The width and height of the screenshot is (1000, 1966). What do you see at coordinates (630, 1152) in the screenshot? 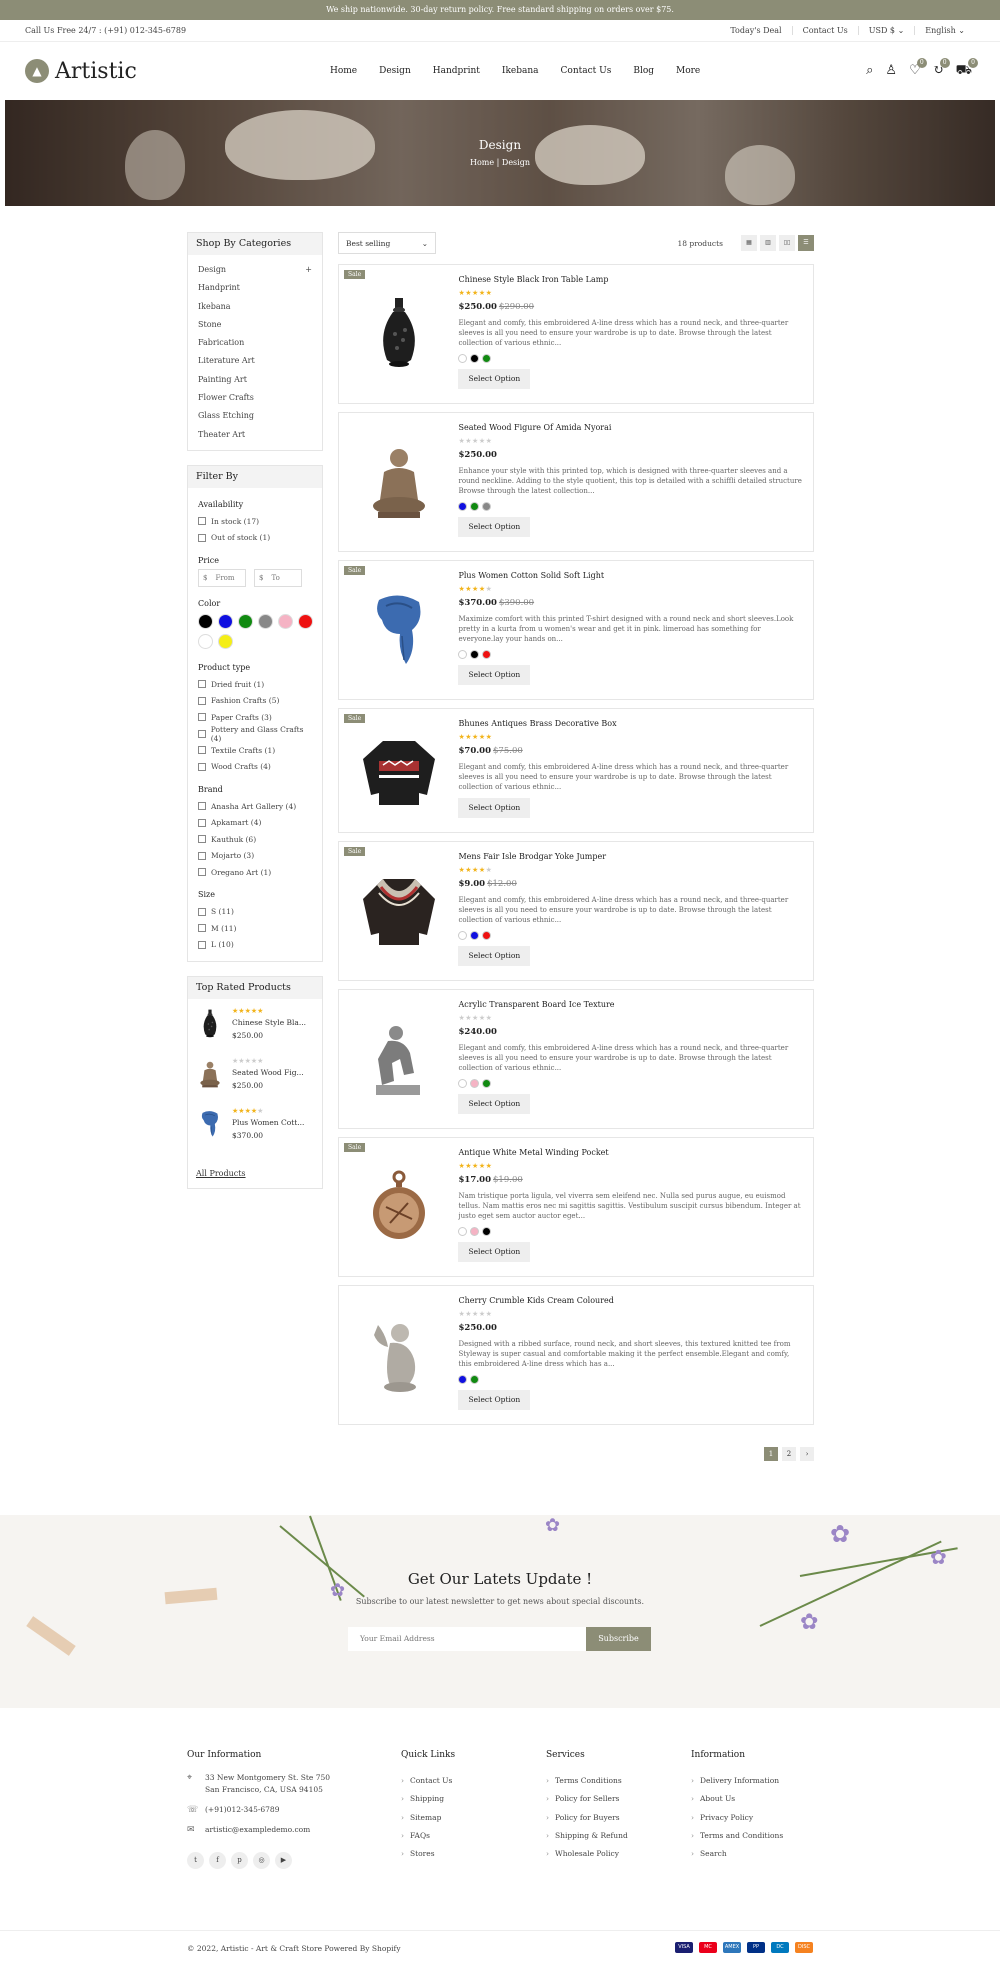
I see `product-title: Antique White Metal Winding Pocket` at bounding box center [630, 1152].